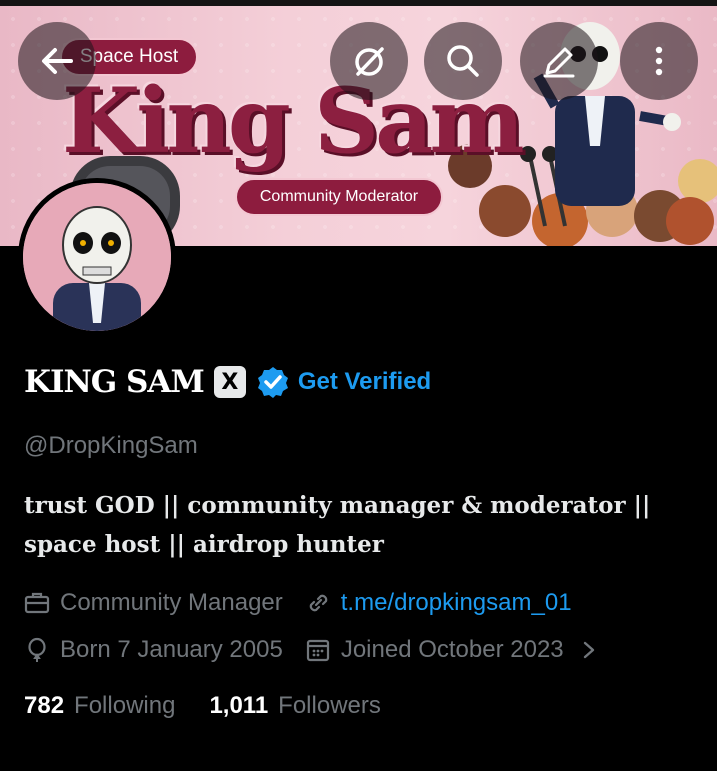 This screenshot has height=771, width=717. I want to click on back-button, so click(57, 61).